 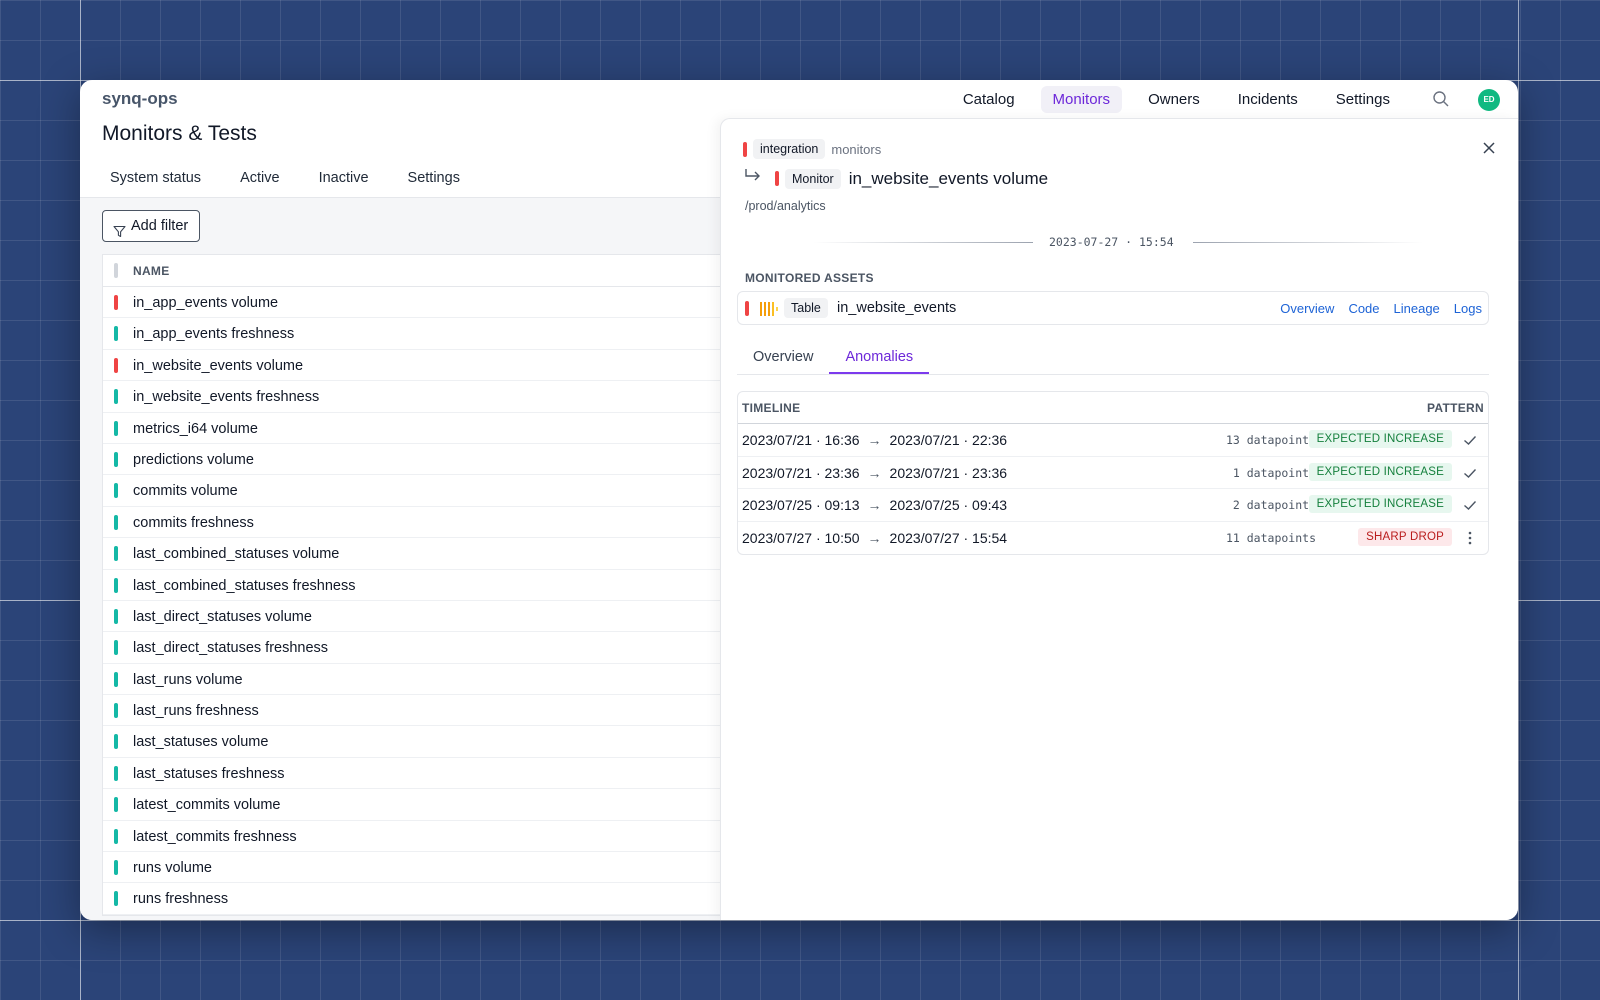 I want to click on table-row: in_website_events freshness, so click(x=422, y=397).